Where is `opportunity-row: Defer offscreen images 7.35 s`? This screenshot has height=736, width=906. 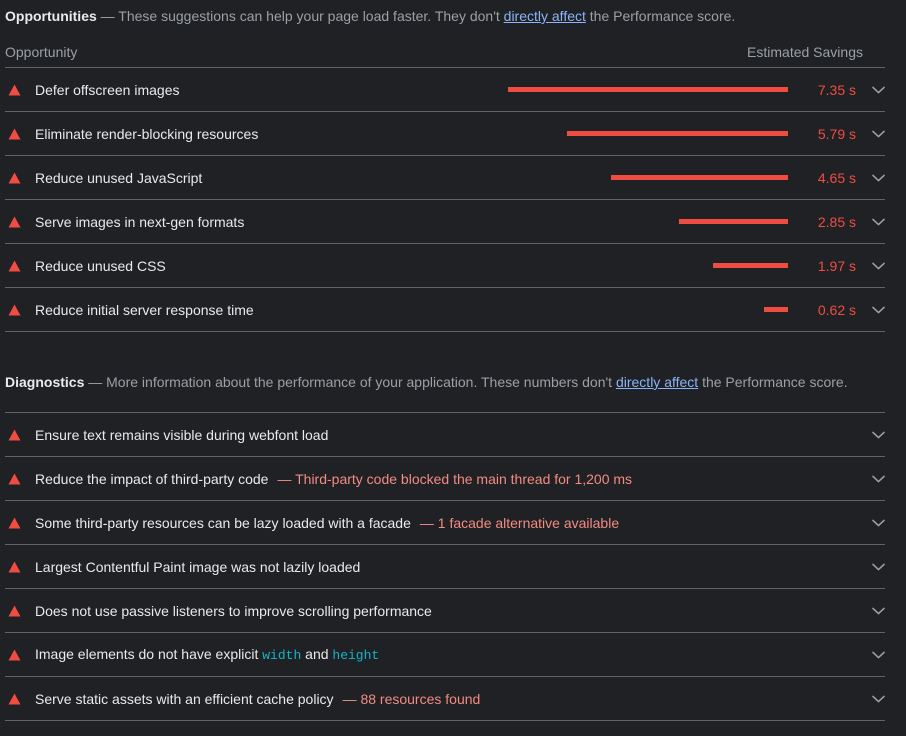
opportunity-row: Defer offscreen images 7.35 s is located at coordinates (453, 89).